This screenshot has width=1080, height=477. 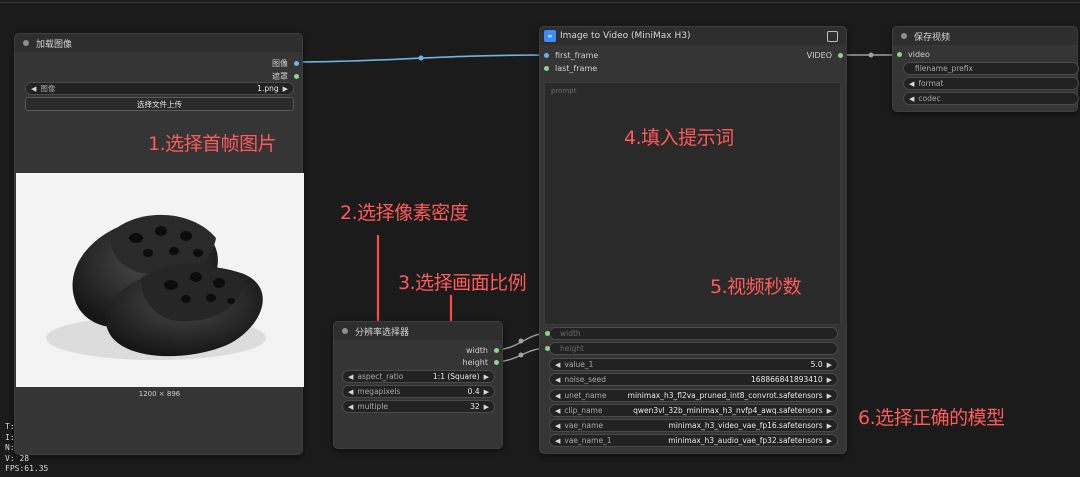 What do you see at coordinates (693, 364) in the screenshot?
I see `value-1-input: ◀ value_1 5.0 ▶` at bounding box center [693, 364].